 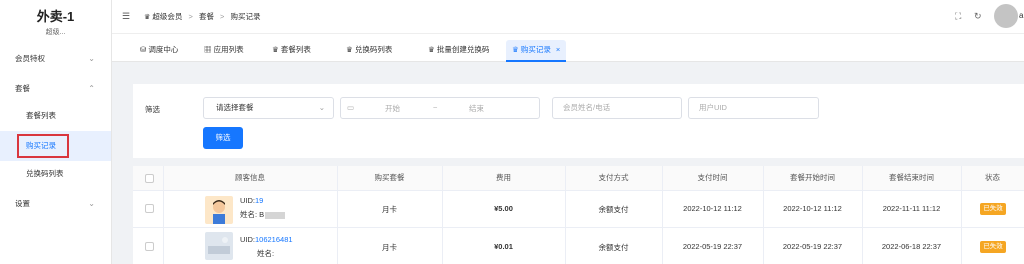 What do you see at coordinates (30, 58) in the screenshot?
I see `sidebar-item-label: 会员特权` at bounding box center [30, 58].